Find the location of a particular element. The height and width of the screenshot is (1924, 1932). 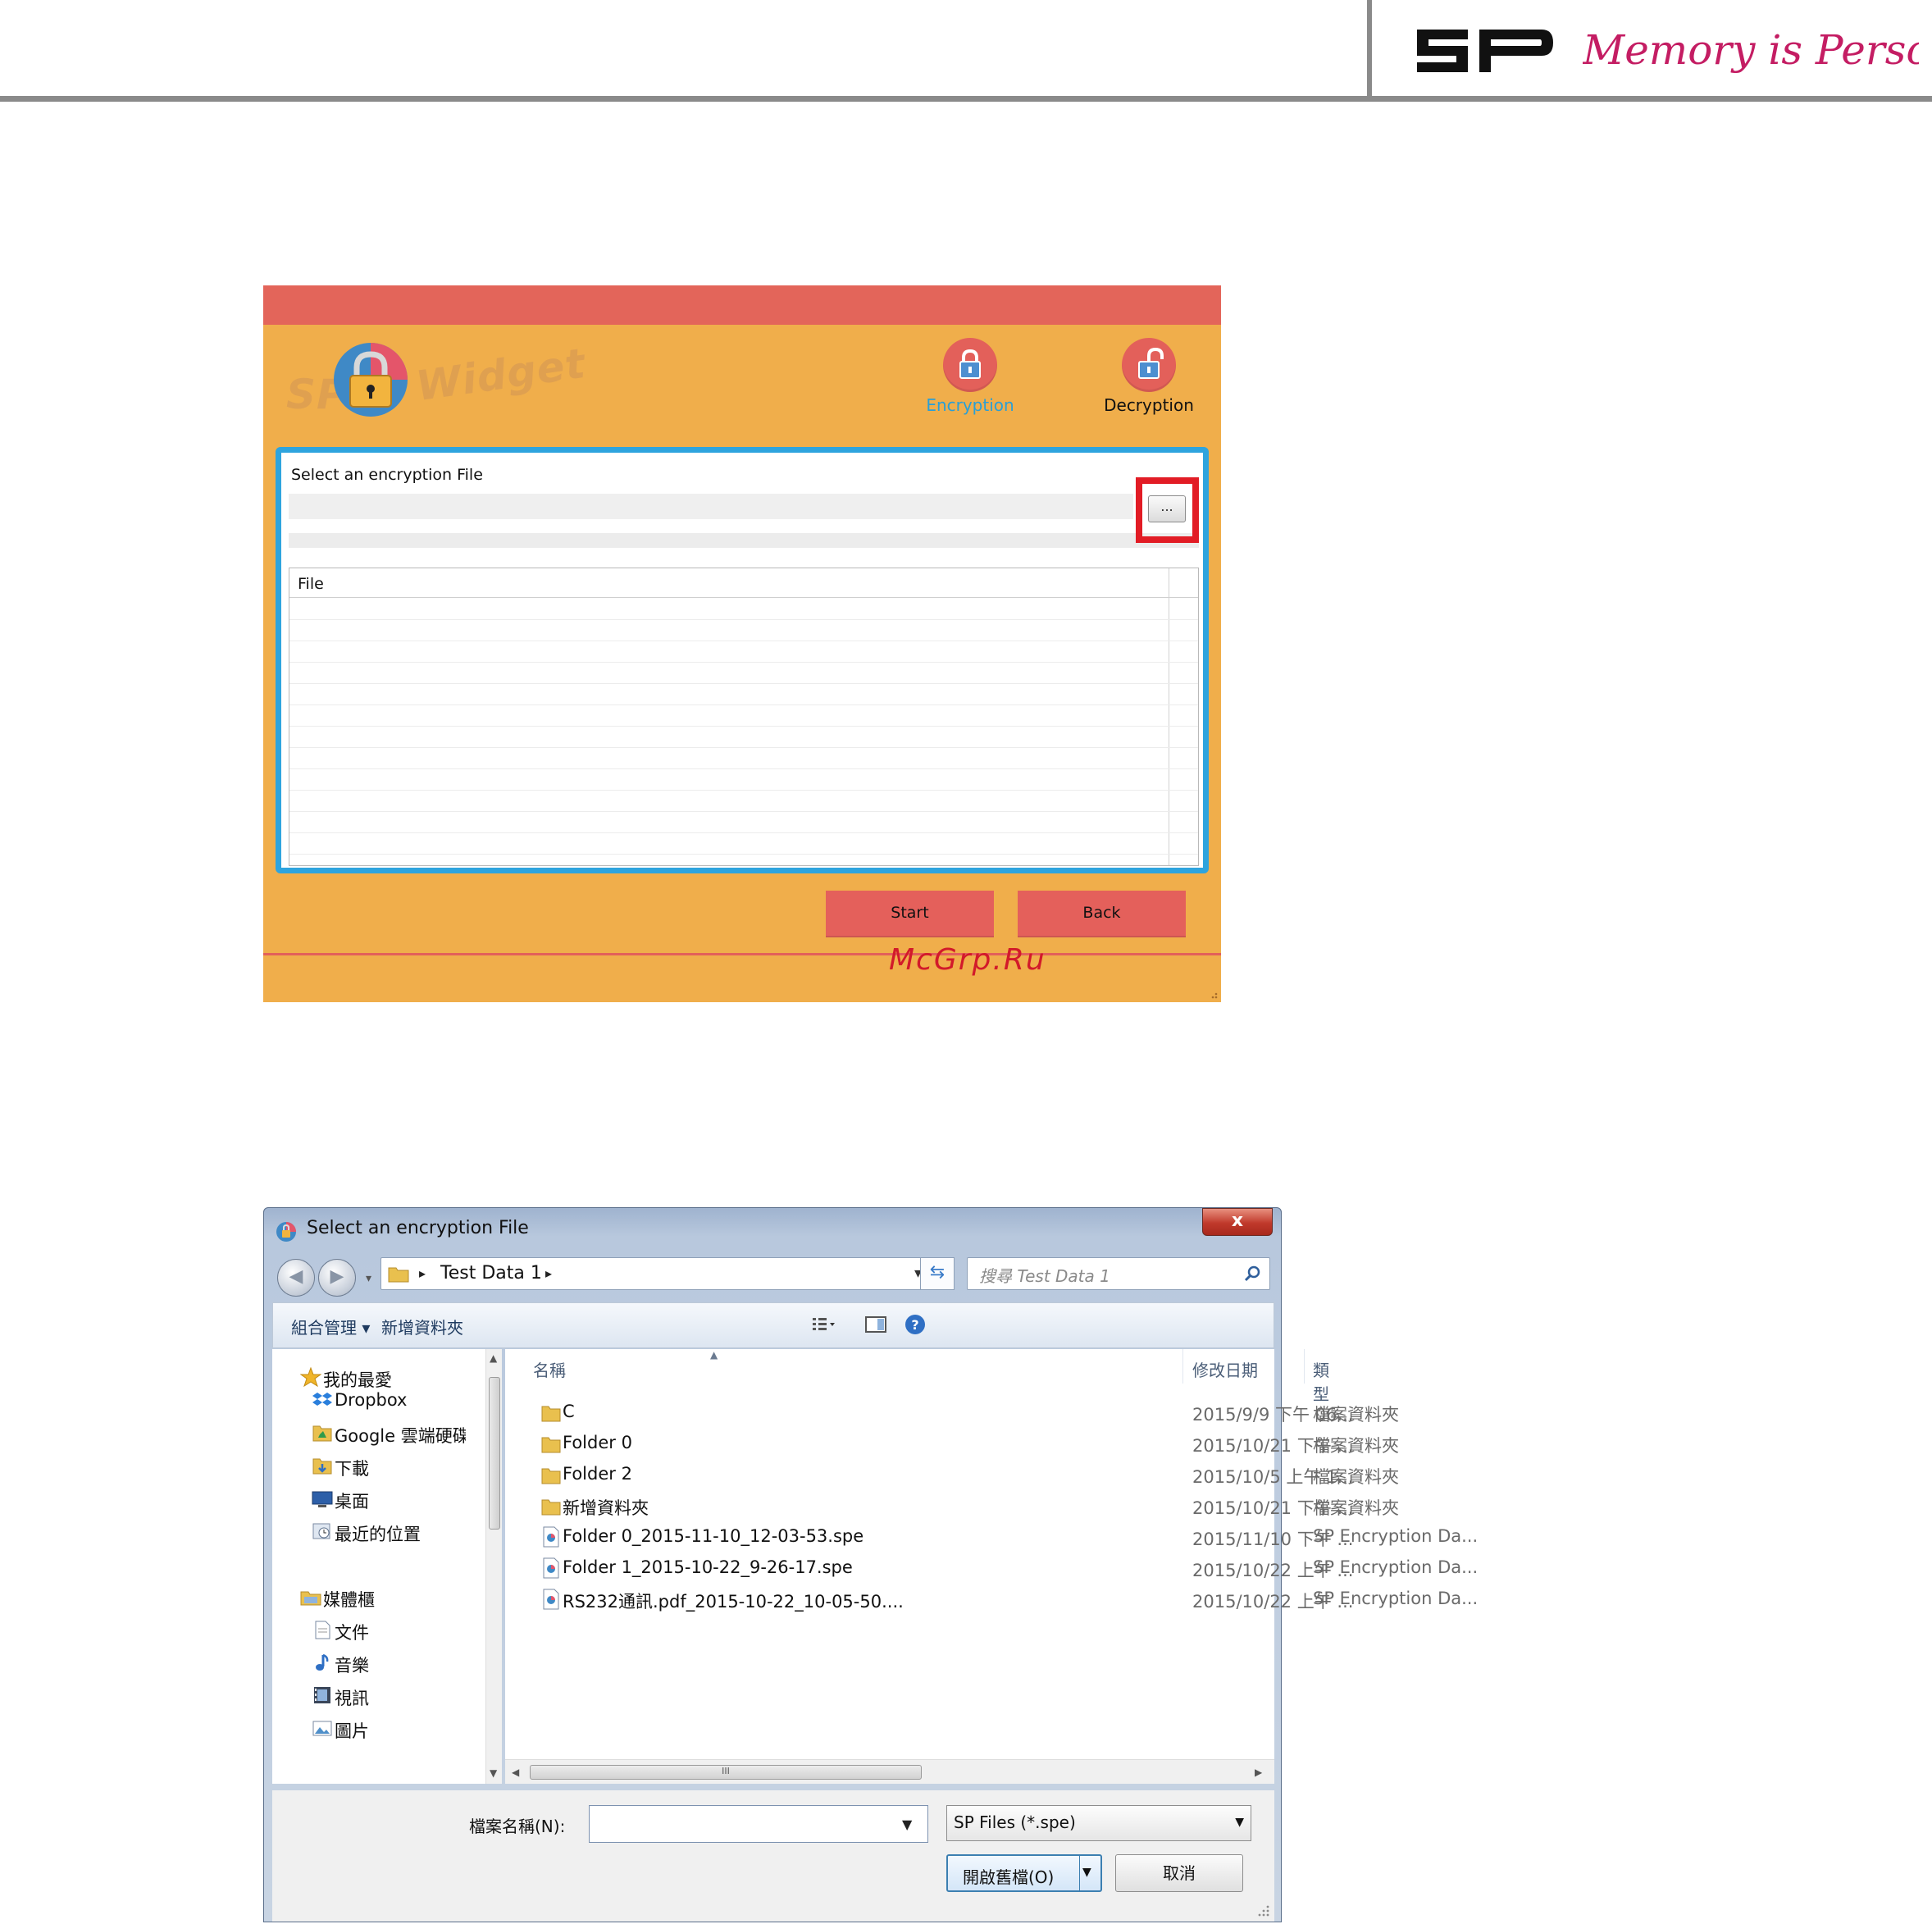

widget-titlebar is located at coordinates (742, 305).